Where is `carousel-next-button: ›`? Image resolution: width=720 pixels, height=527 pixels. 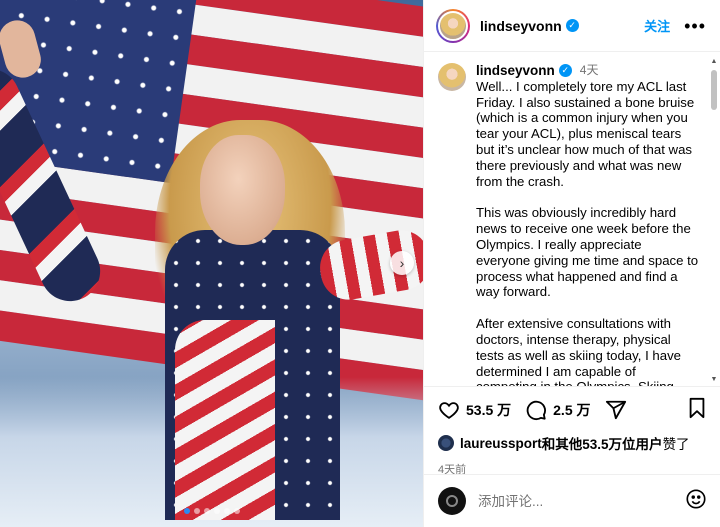
carousel-next-button: › is located at coordinates (402, 263).